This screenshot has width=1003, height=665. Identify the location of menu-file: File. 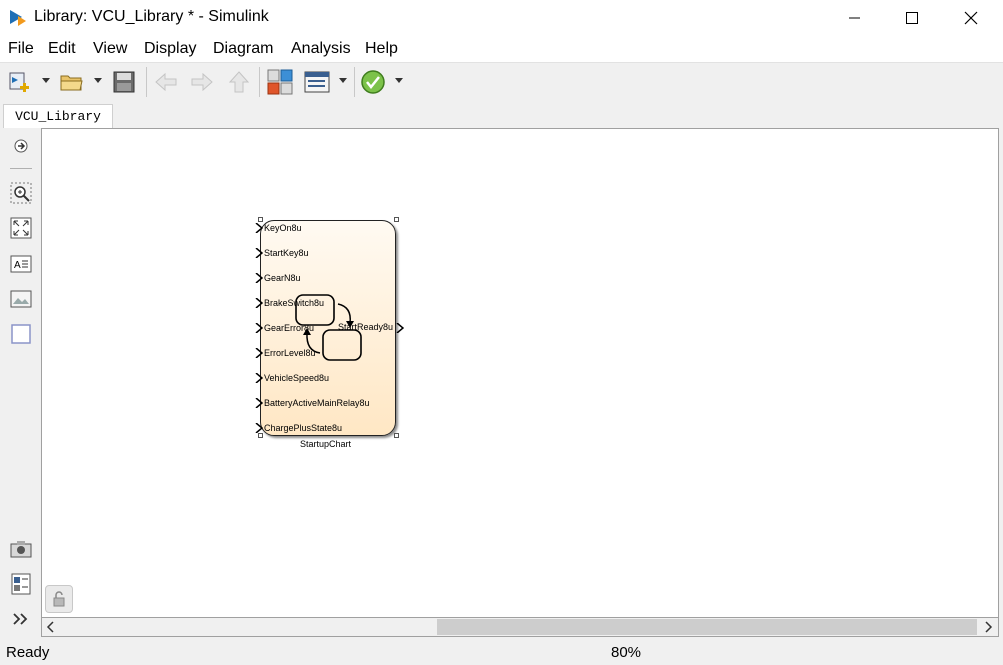
(21, 49).